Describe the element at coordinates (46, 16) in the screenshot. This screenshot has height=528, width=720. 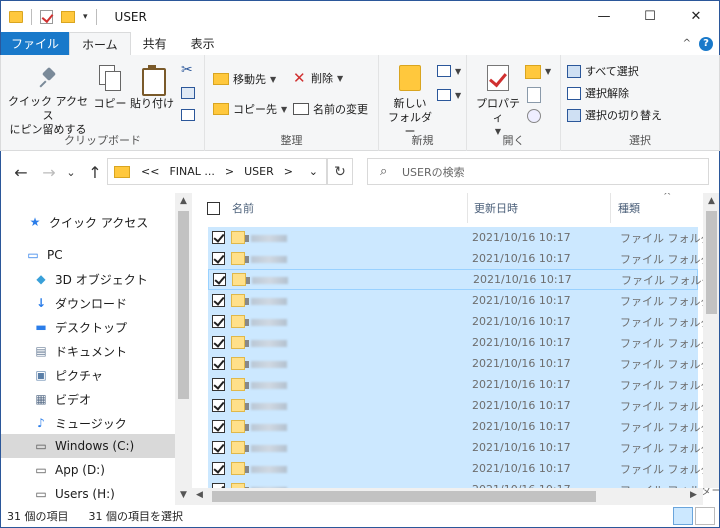
I see `properties-quick-icon` at that location.